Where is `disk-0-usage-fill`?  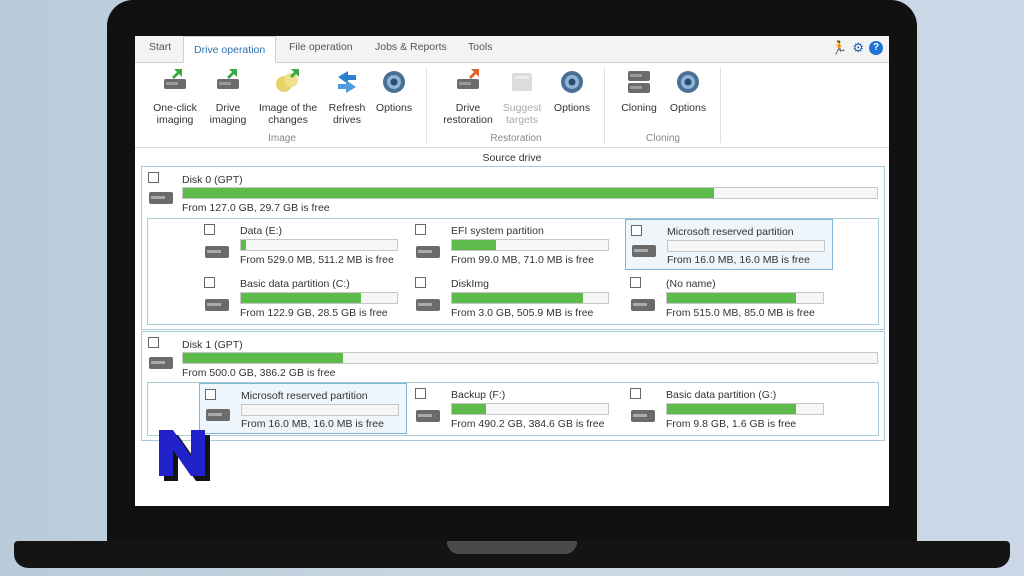 disk-0-usage-fill is located at coordinates (448, 193).